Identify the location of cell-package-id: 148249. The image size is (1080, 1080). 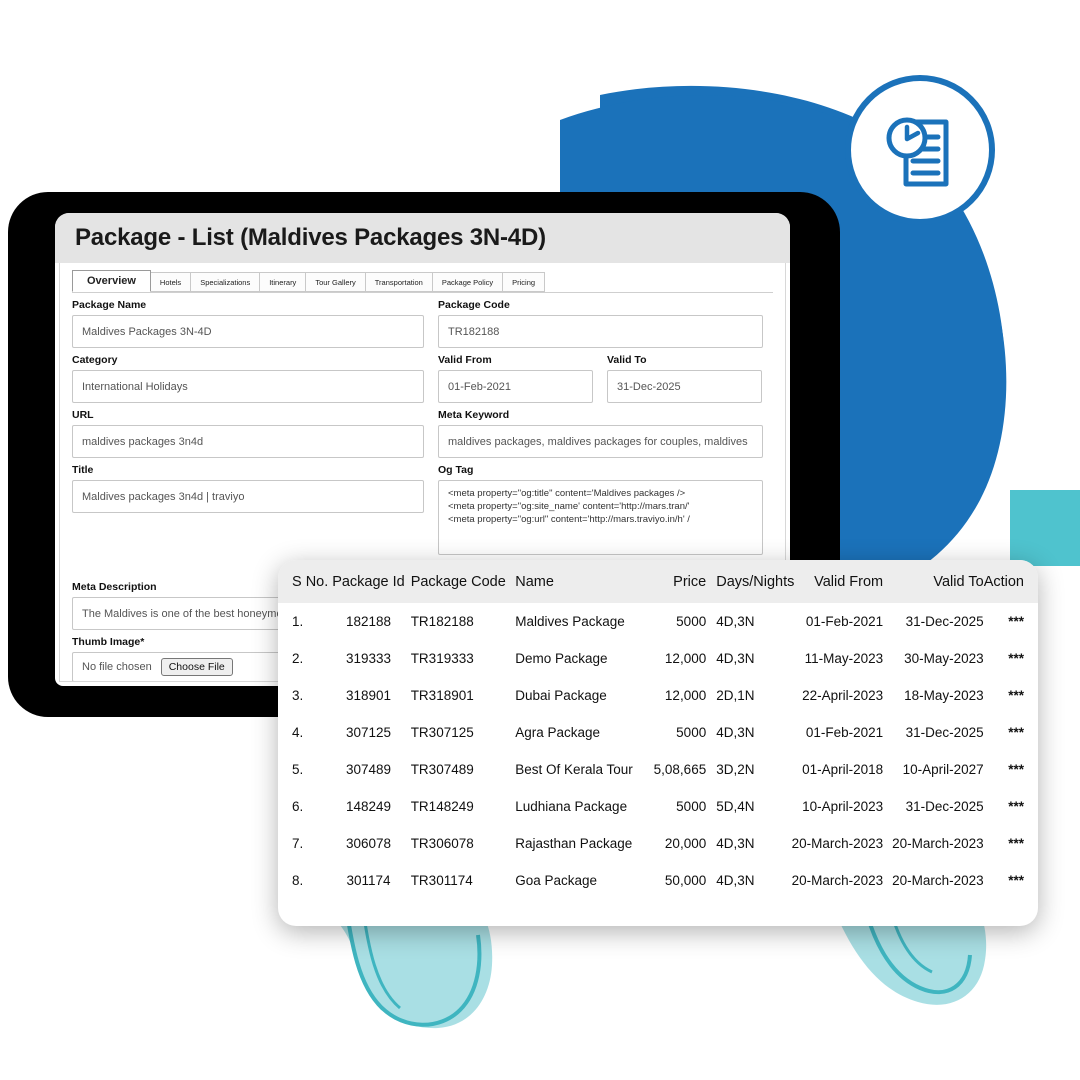
(368, 806).